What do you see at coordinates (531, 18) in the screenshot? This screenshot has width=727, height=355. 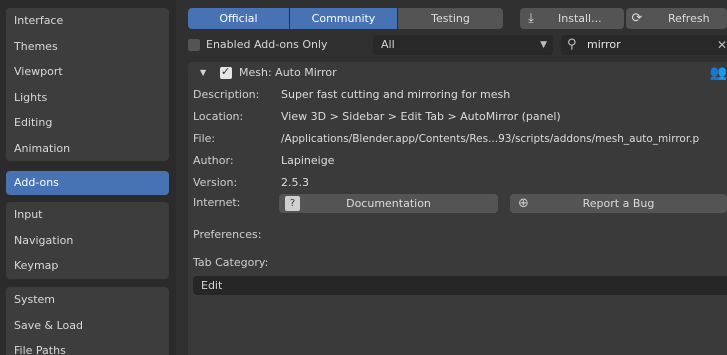 I see `download-icon: ⤓` at bounding box center [531, 18].